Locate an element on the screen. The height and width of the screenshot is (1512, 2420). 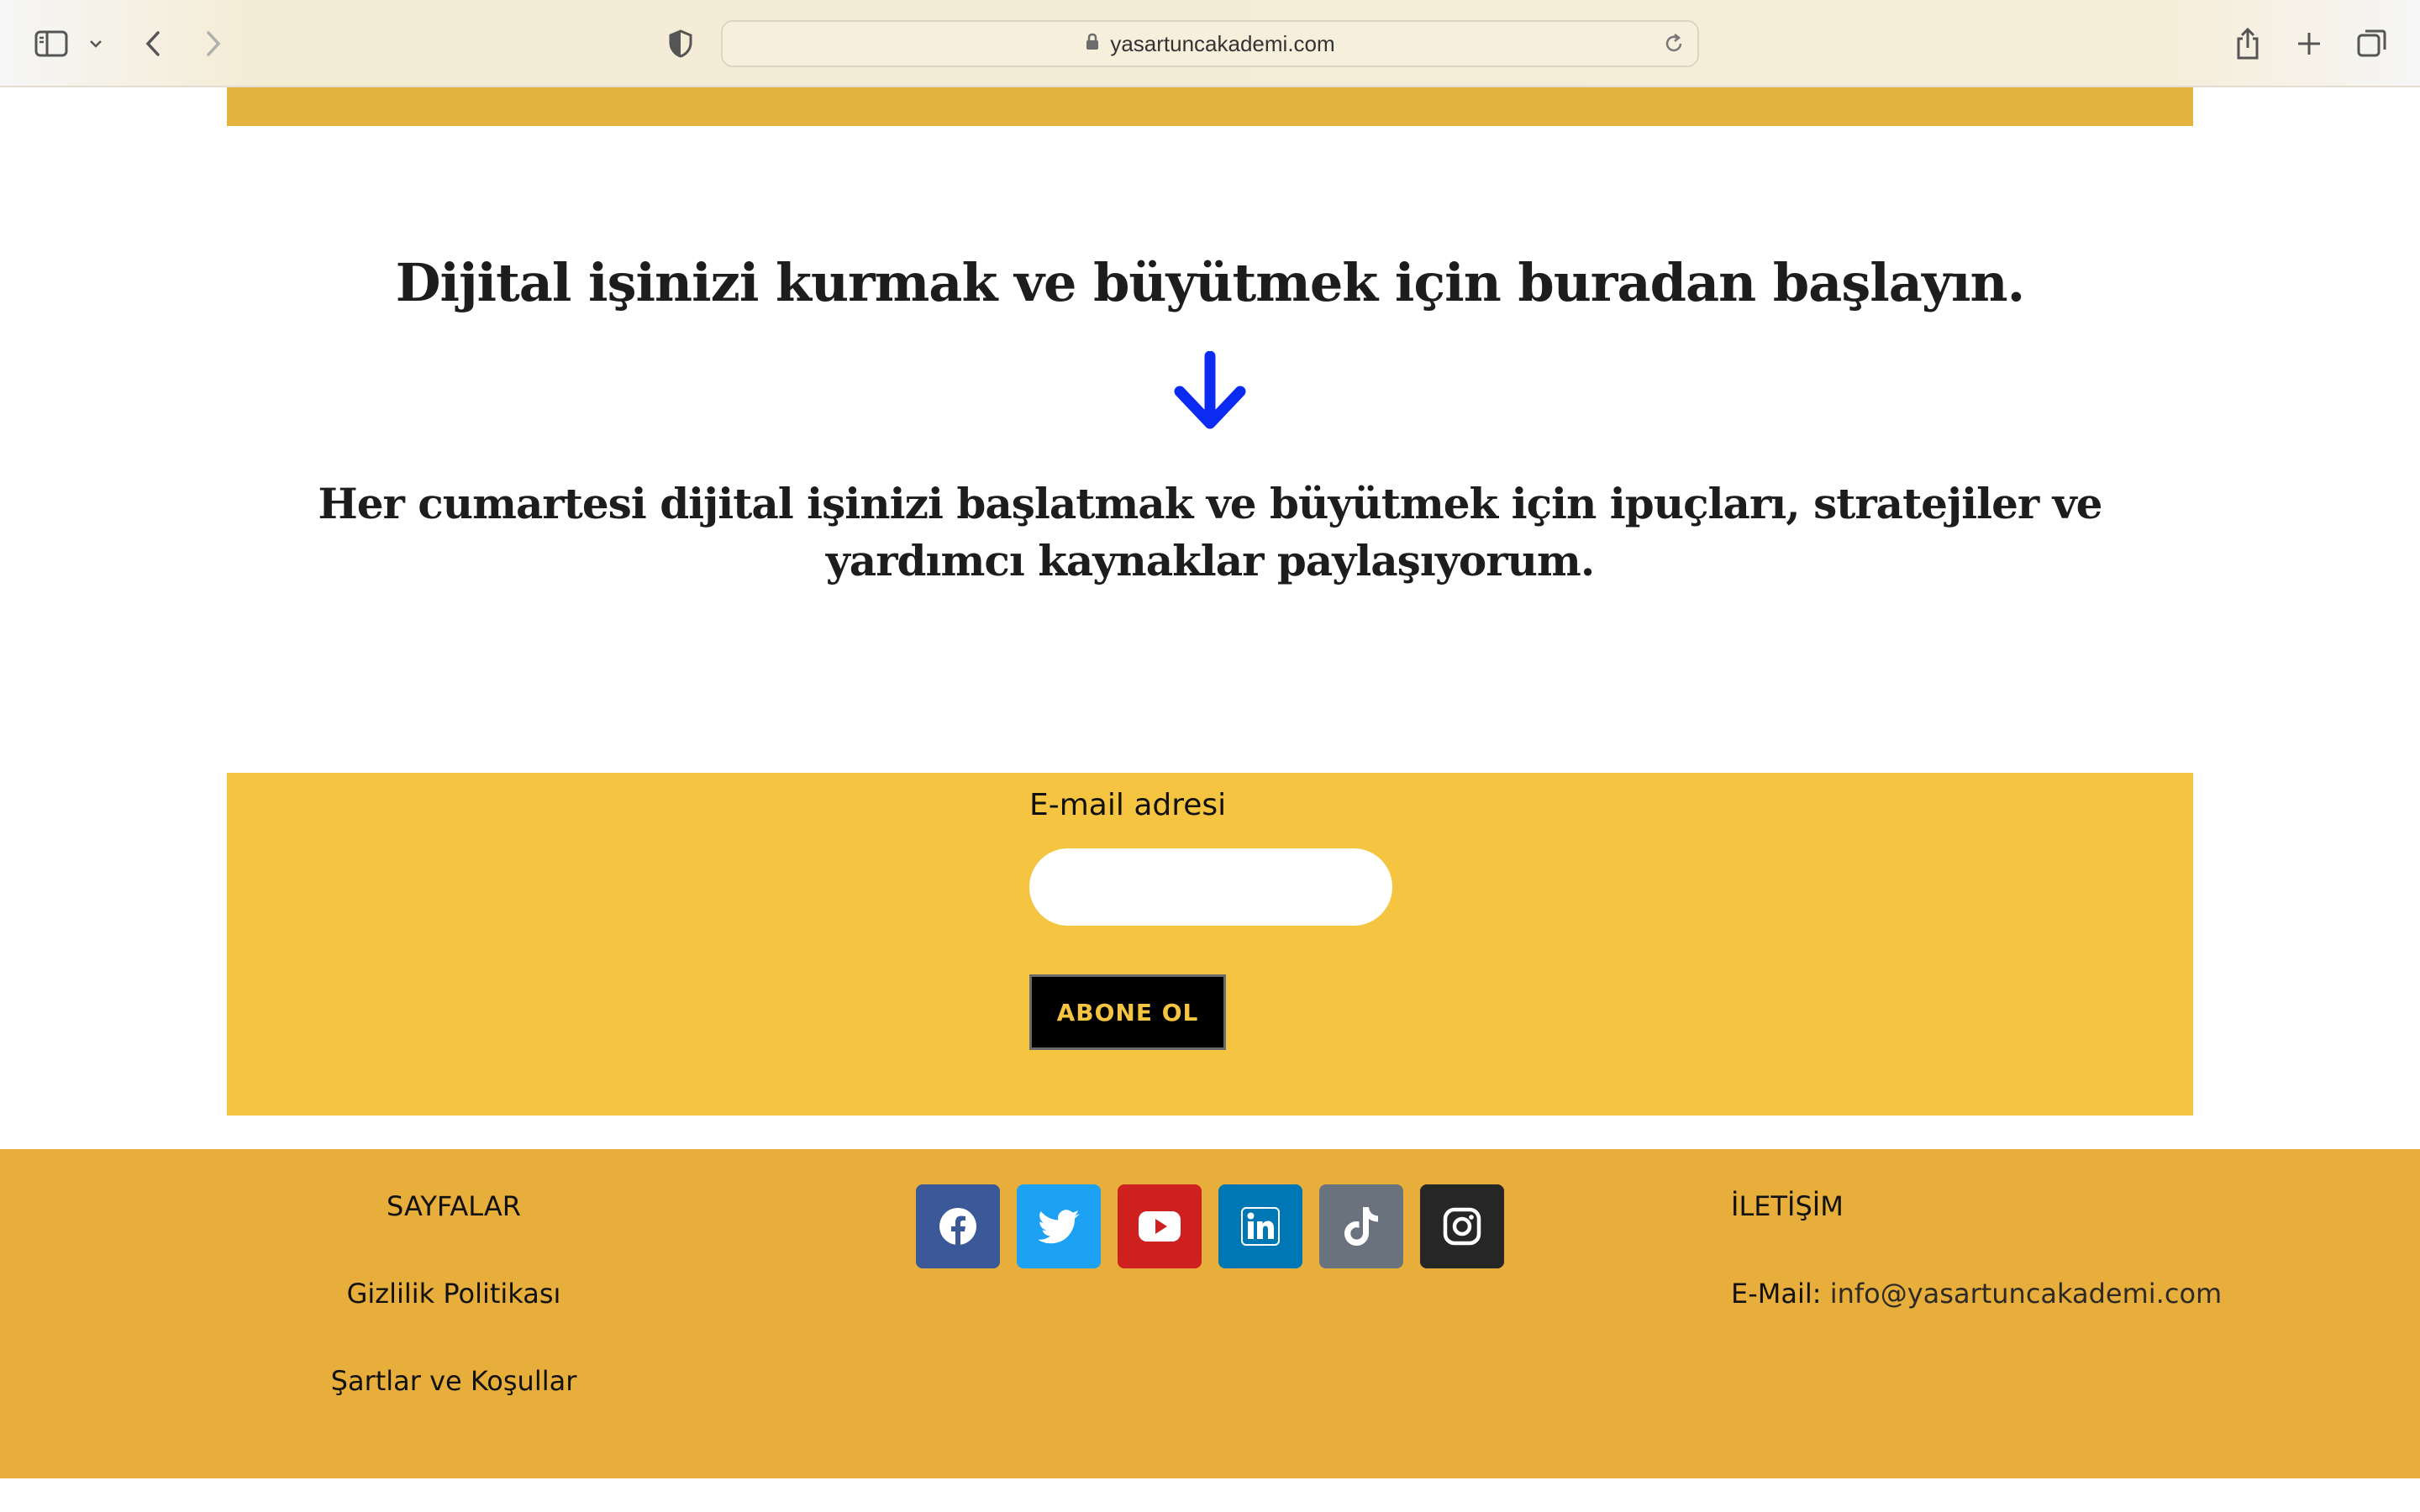
reload-icon is located at coordinates (1674, 46).